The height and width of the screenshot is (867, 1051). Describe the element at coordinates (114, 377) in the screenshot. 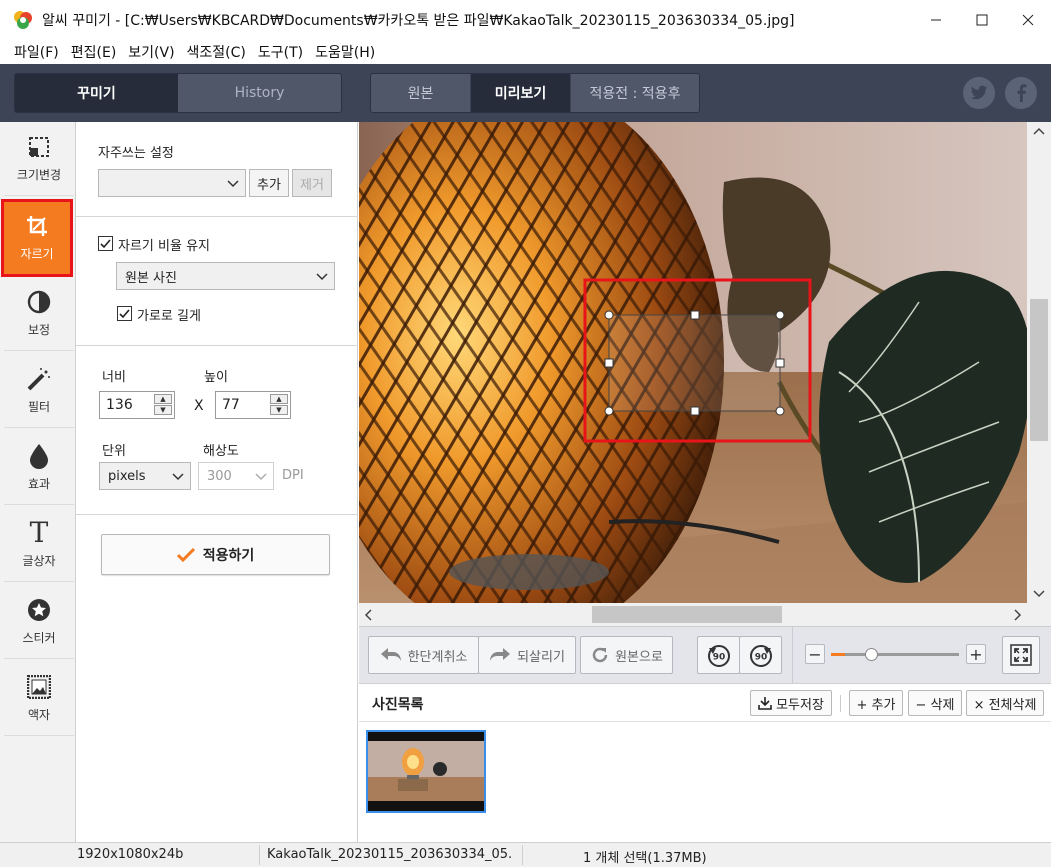

I see `width-label: 너비` at that location.